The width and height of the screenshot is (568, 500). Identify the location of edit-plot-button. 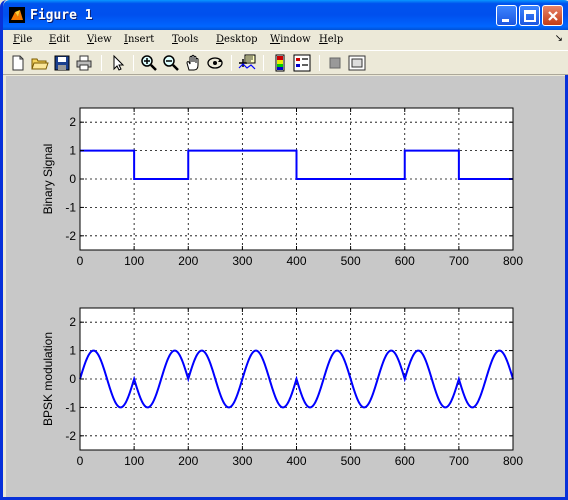
(118, 63).